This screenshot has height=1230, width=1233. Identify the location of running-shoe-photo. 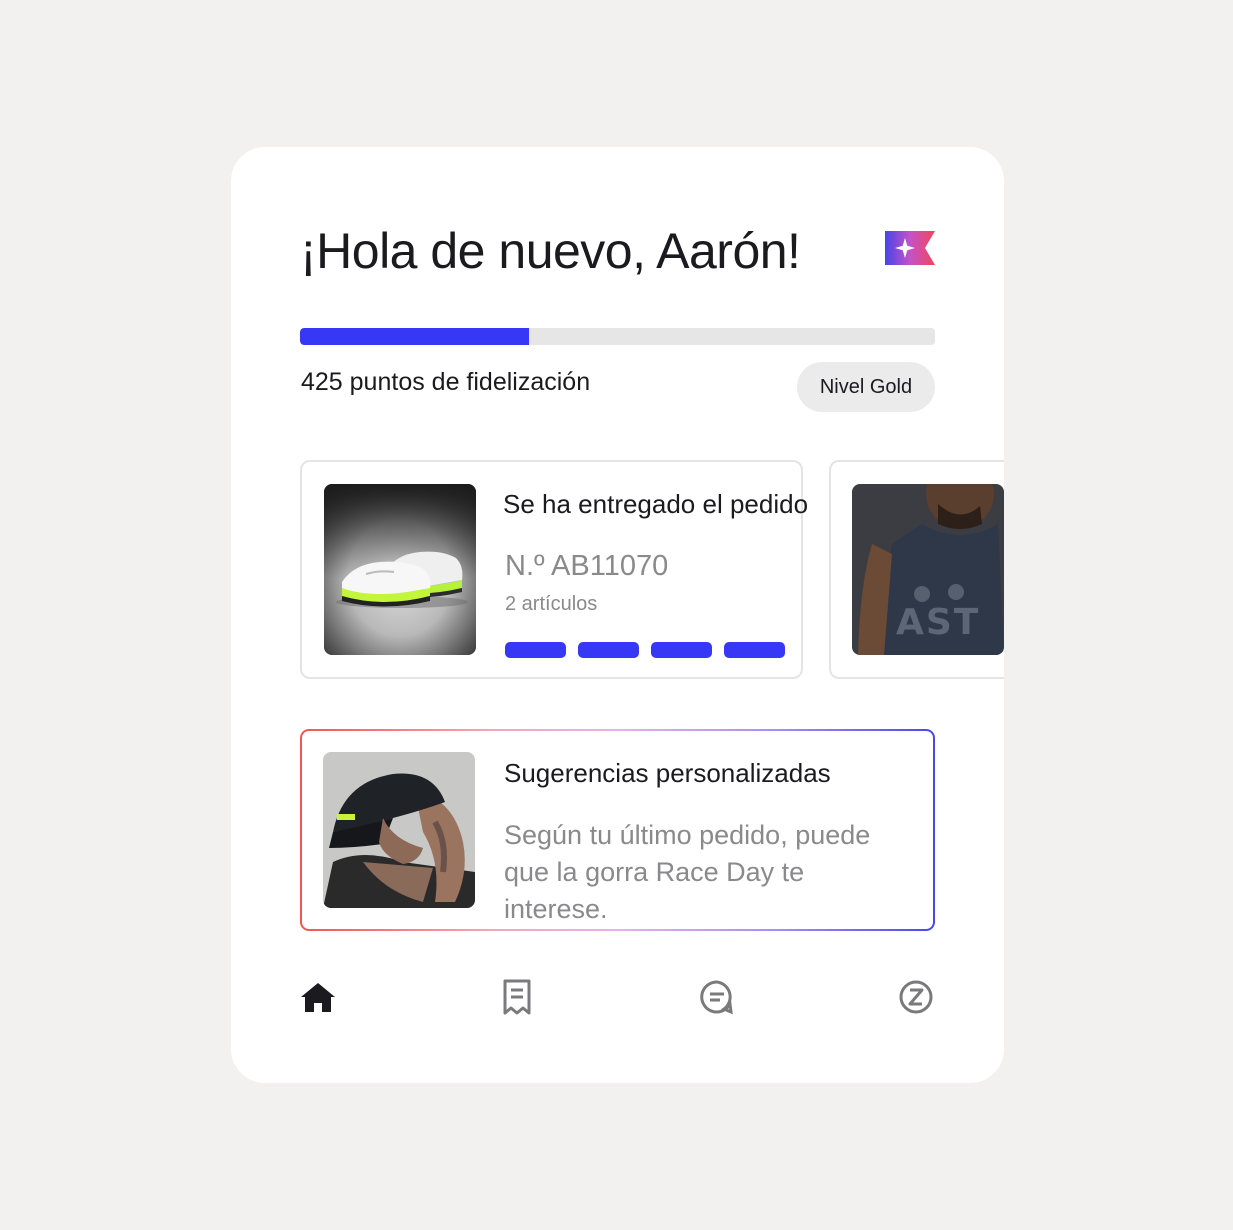
(400, 569).